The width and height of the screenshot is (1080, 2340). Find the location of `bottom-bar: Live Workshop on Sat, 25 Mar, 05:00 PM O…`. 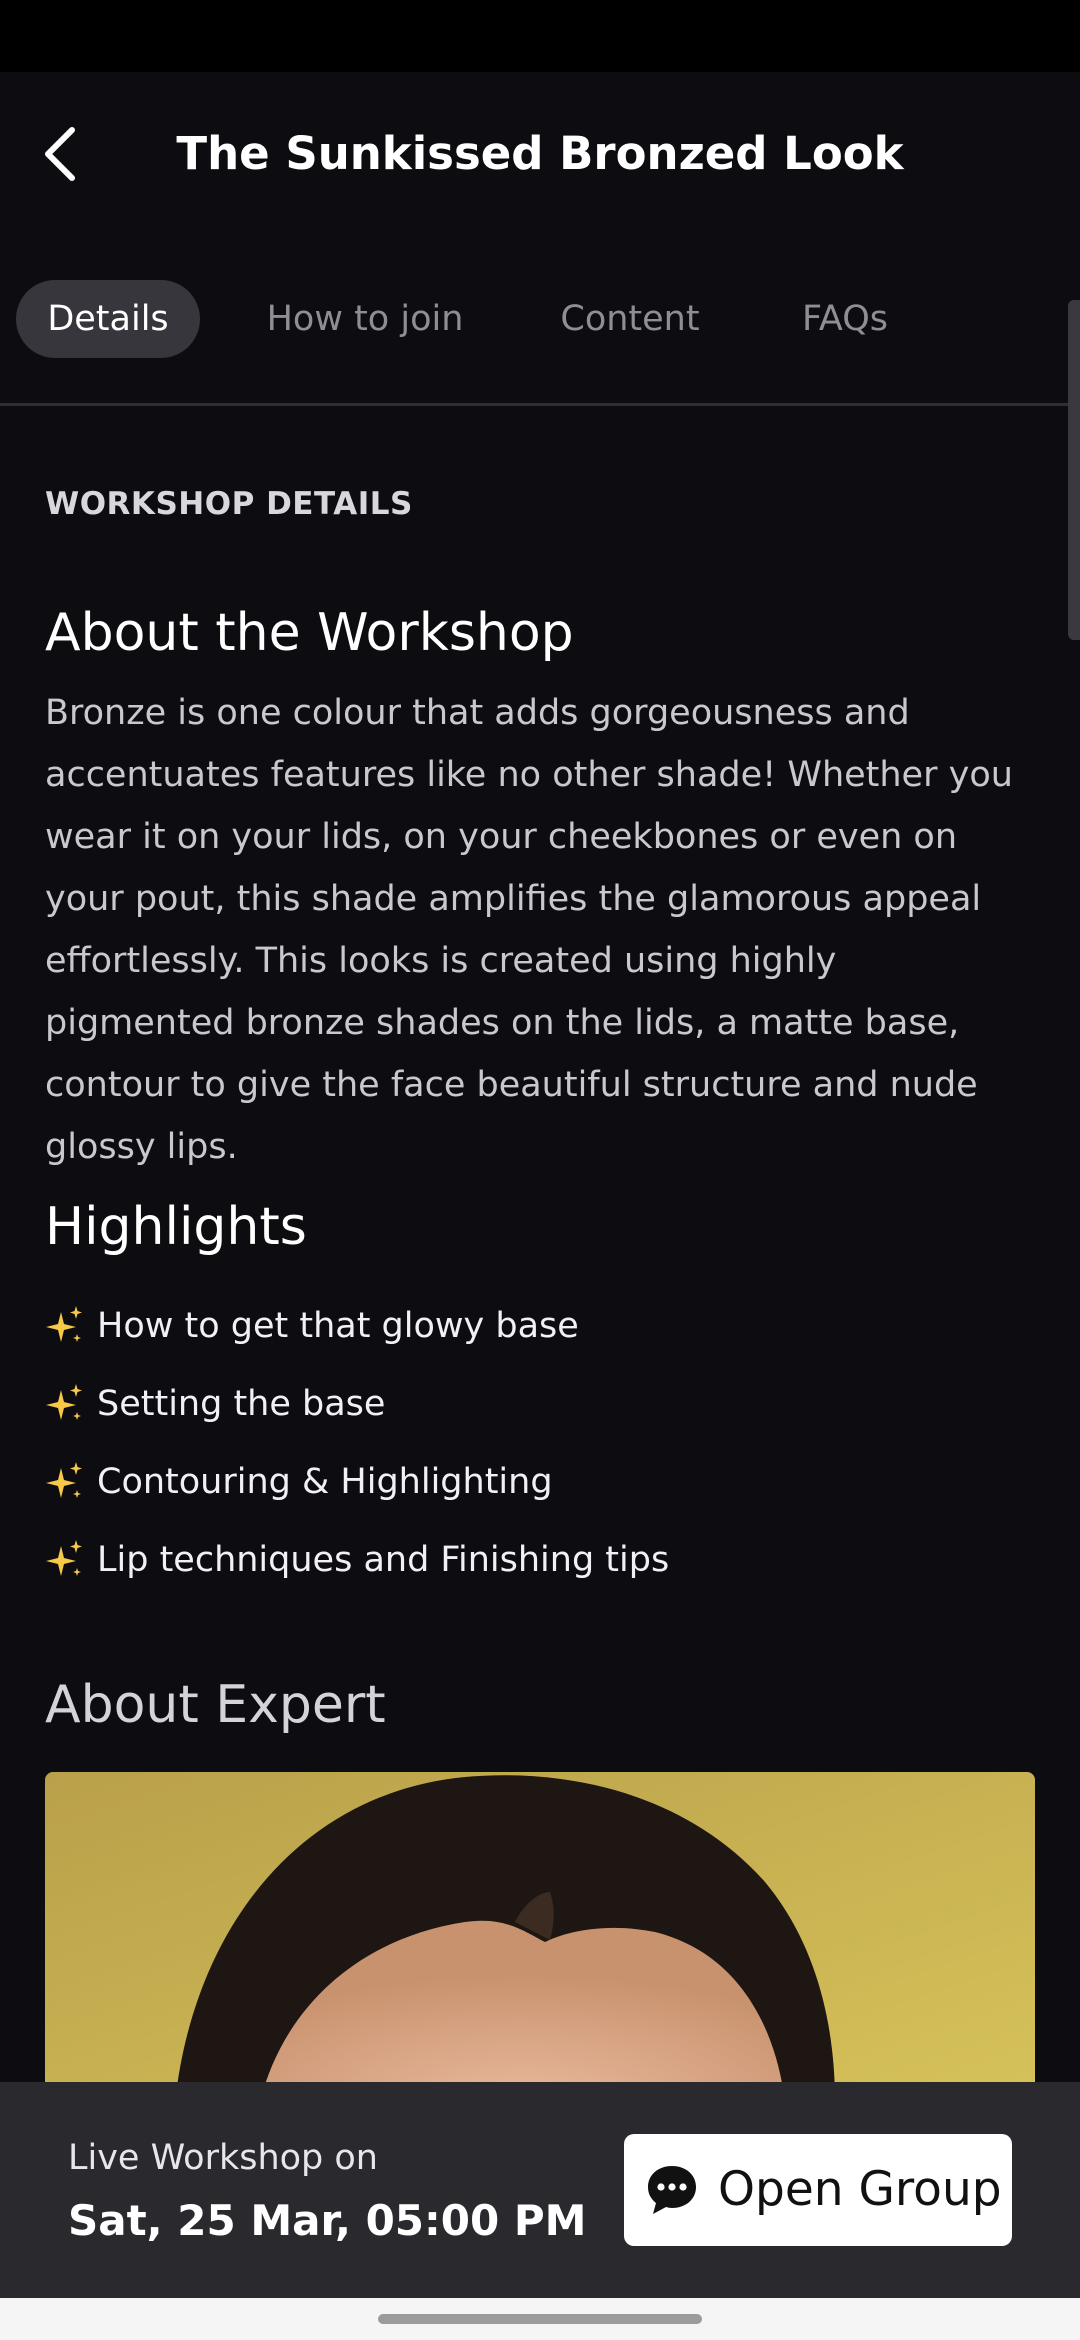

bottom-bar: Live Workshop on Sat, 25 Mar, 05:00 PM O… is located at coordinates (540, 2190).